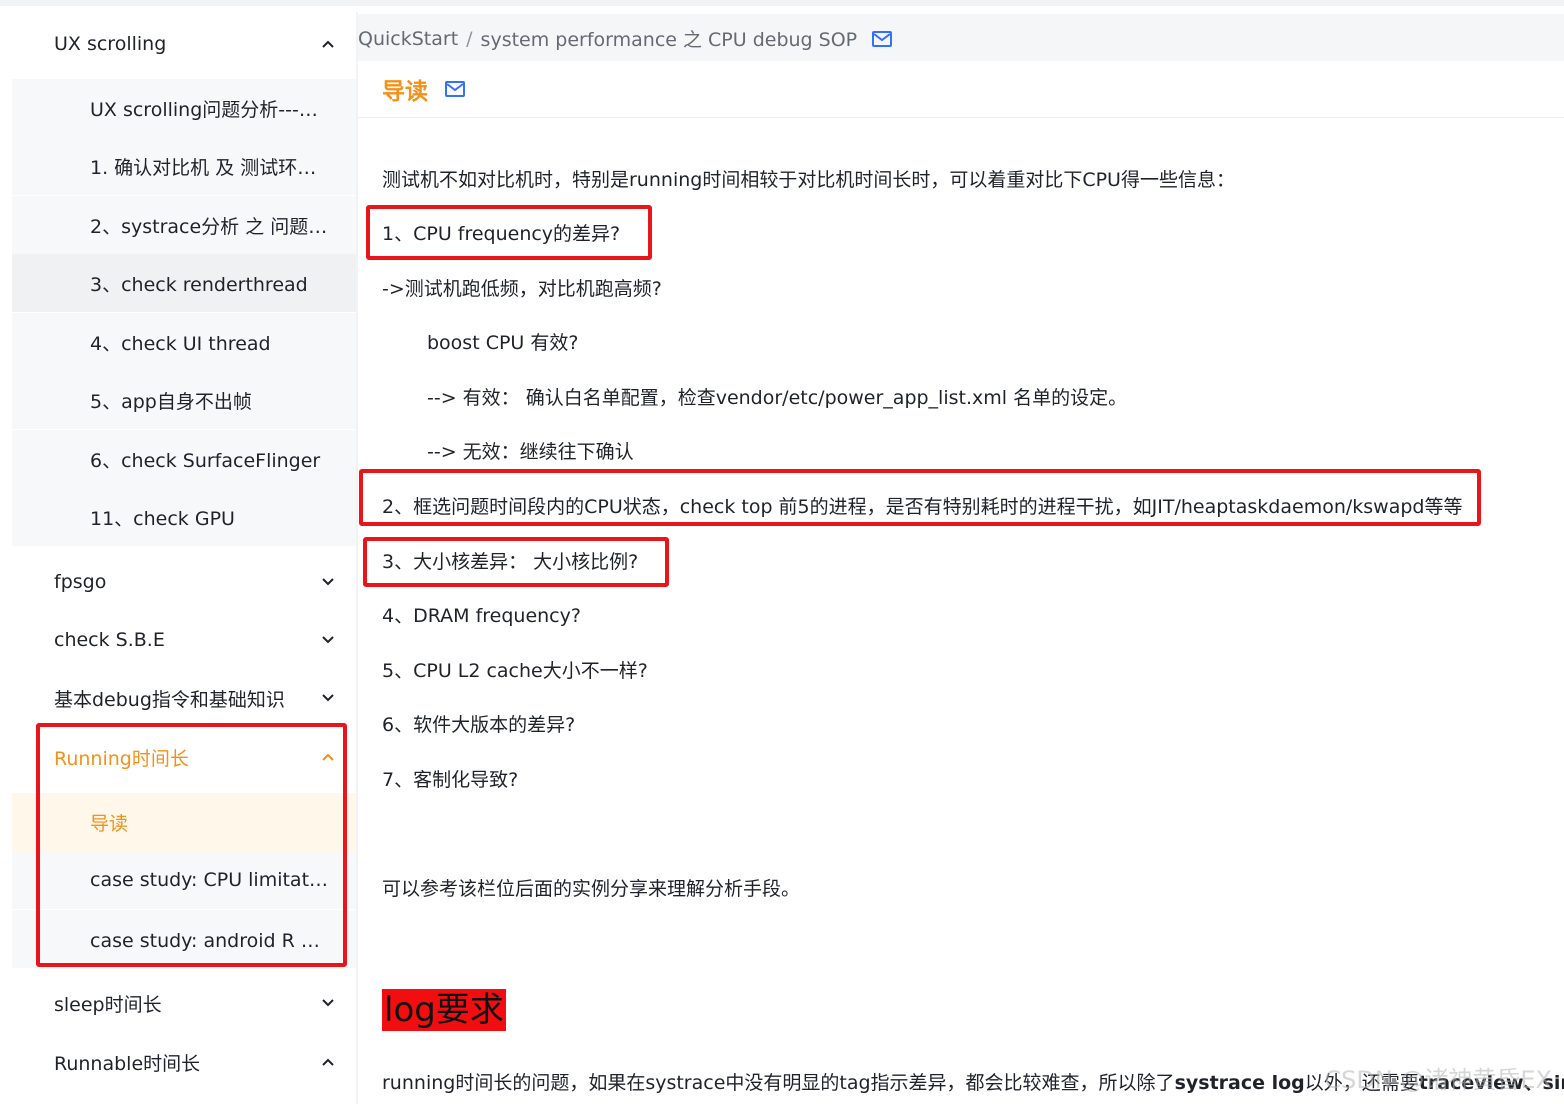  Describe the element at coordinates (184, 44) in the screenshot. I see `sidebar-item-ux-scrolling: UX scrolling` at that location.